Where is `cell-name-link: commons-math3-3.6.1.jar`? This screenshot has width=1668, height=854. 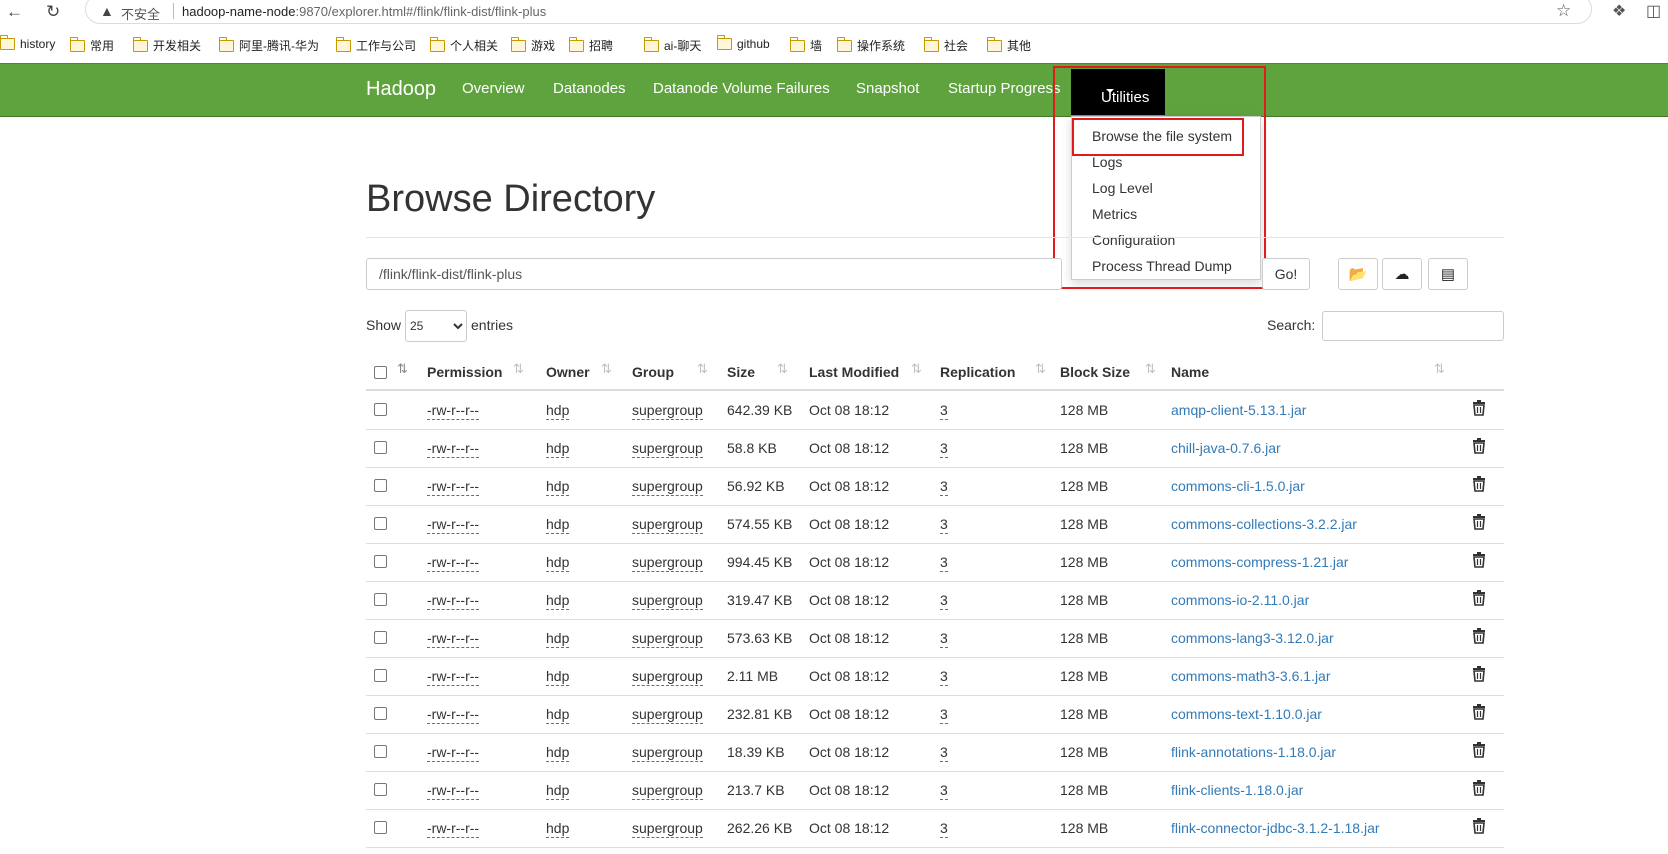
cell-name-link: commons-math3-3.6.1.jar is located at coordinates (1251, 676).